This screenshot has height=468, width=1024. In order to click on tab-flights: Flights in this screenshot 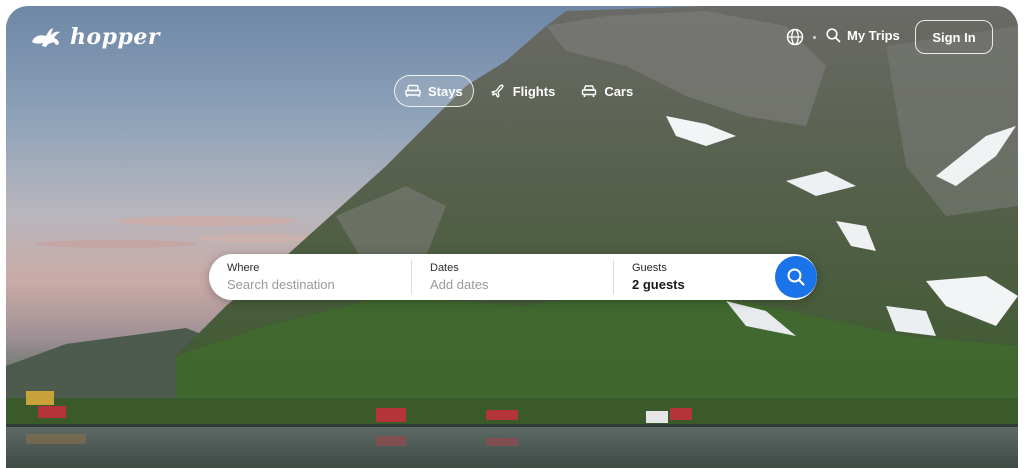, I will do `click(523, 91)`.